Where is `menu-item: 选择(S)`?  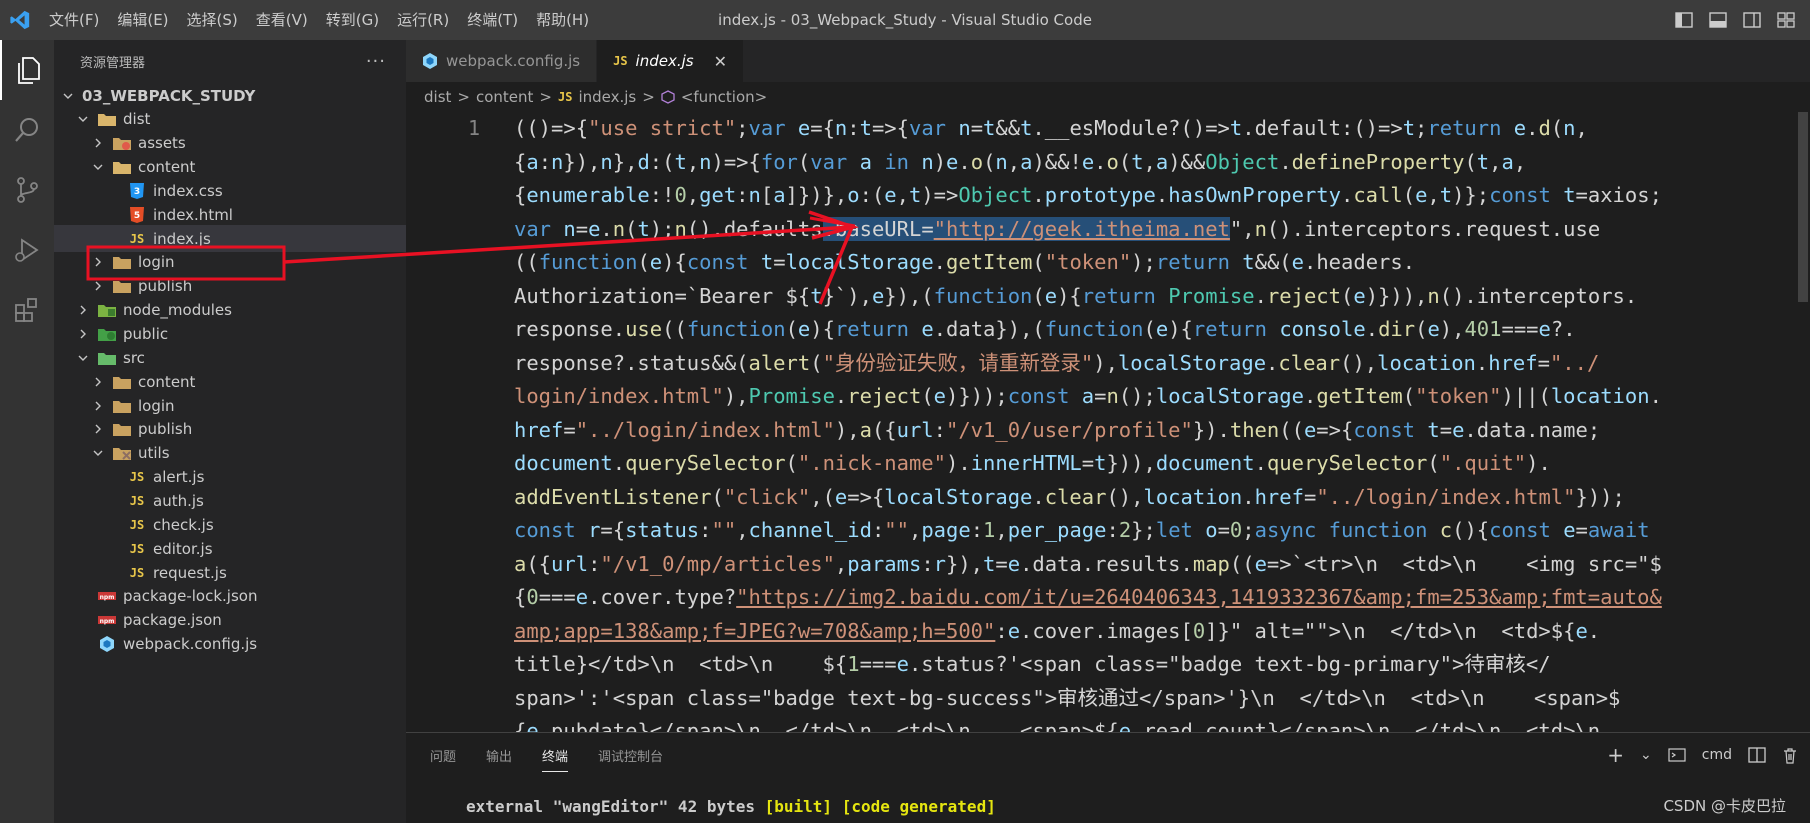 menu-item: 选择(S) is located at coordinates (212, 20).